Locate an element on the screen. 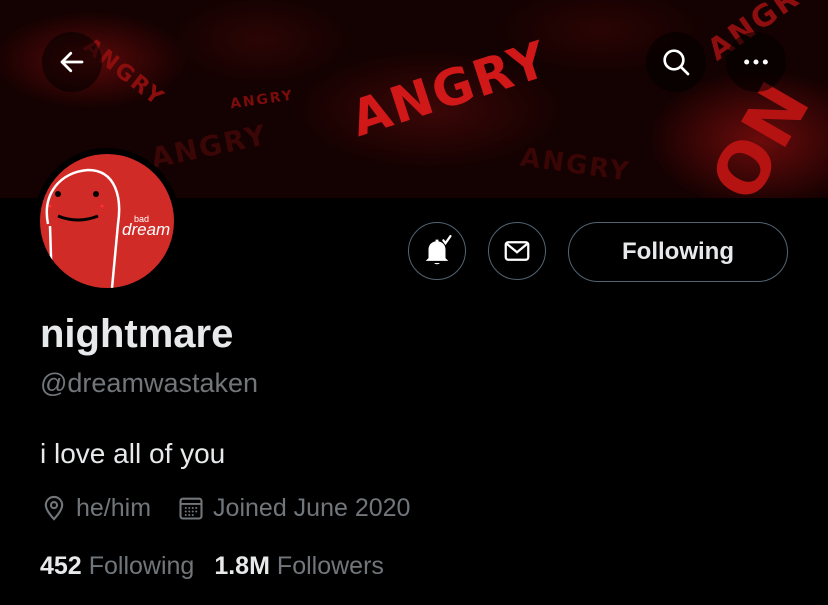  user-handle: @dreamwastaken is located at coordinates (149, 383).